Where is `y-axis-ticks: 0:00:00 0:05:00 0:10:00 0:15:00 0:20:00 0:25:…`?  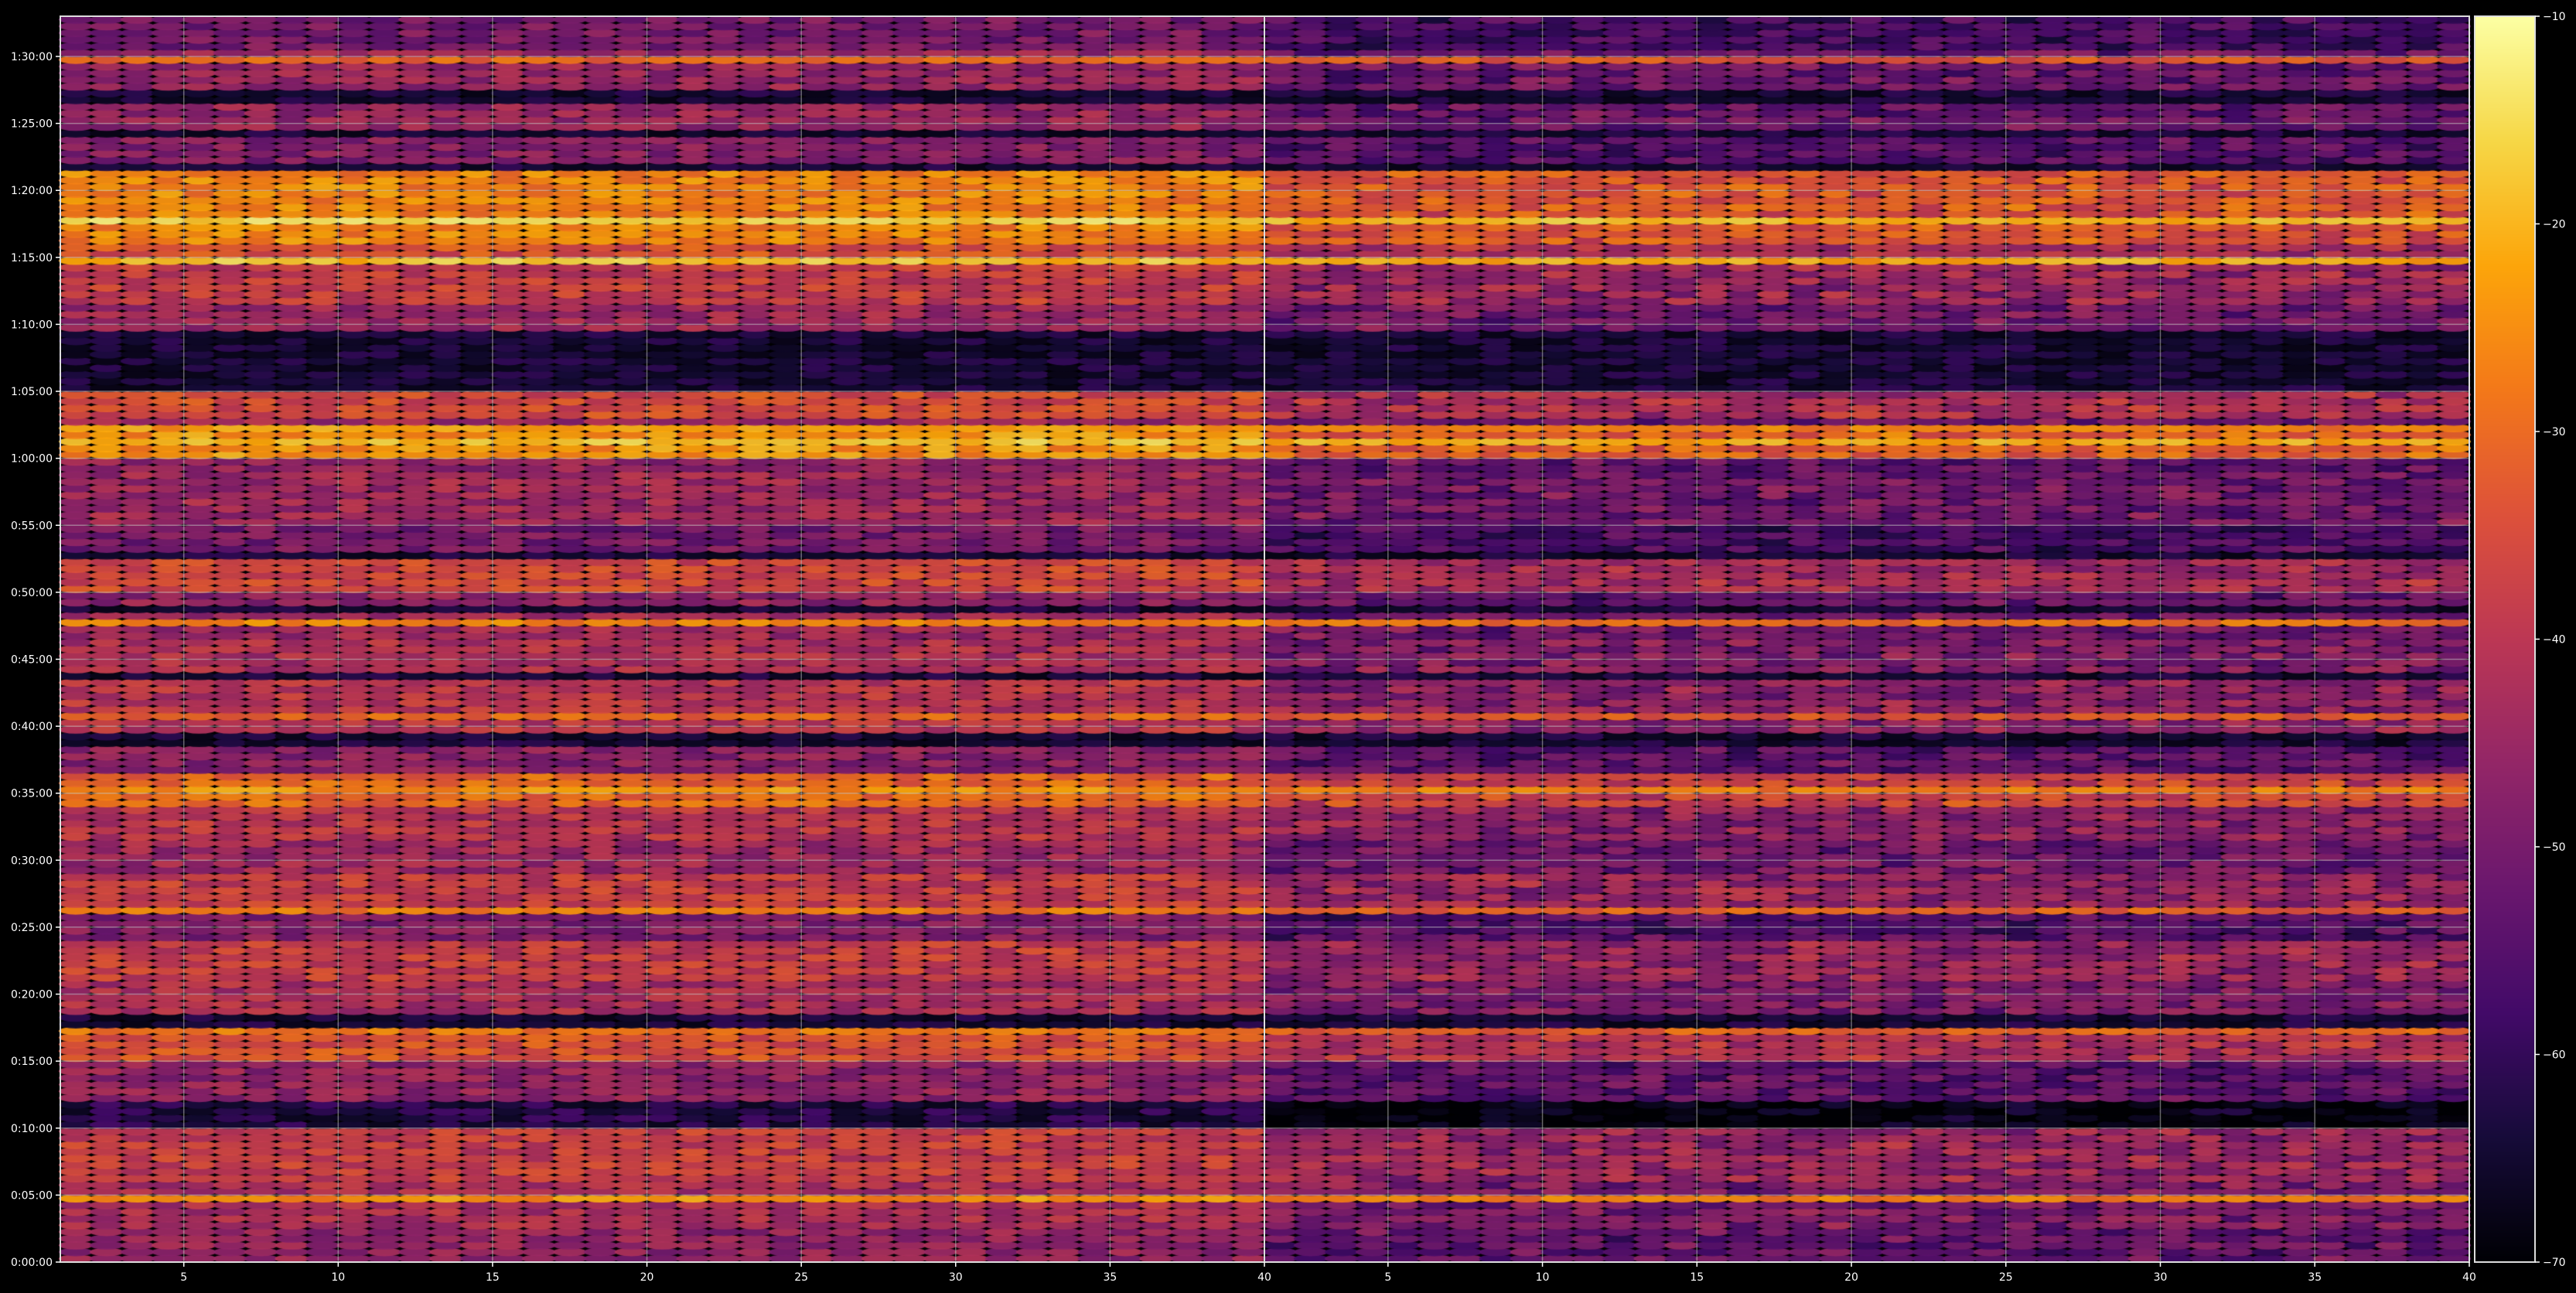
y-axis-ticks: 0:00:00 0:05:00 0:10:00 0:15:00 0:20:00 0:25:… is located at coordinates (35, 660).